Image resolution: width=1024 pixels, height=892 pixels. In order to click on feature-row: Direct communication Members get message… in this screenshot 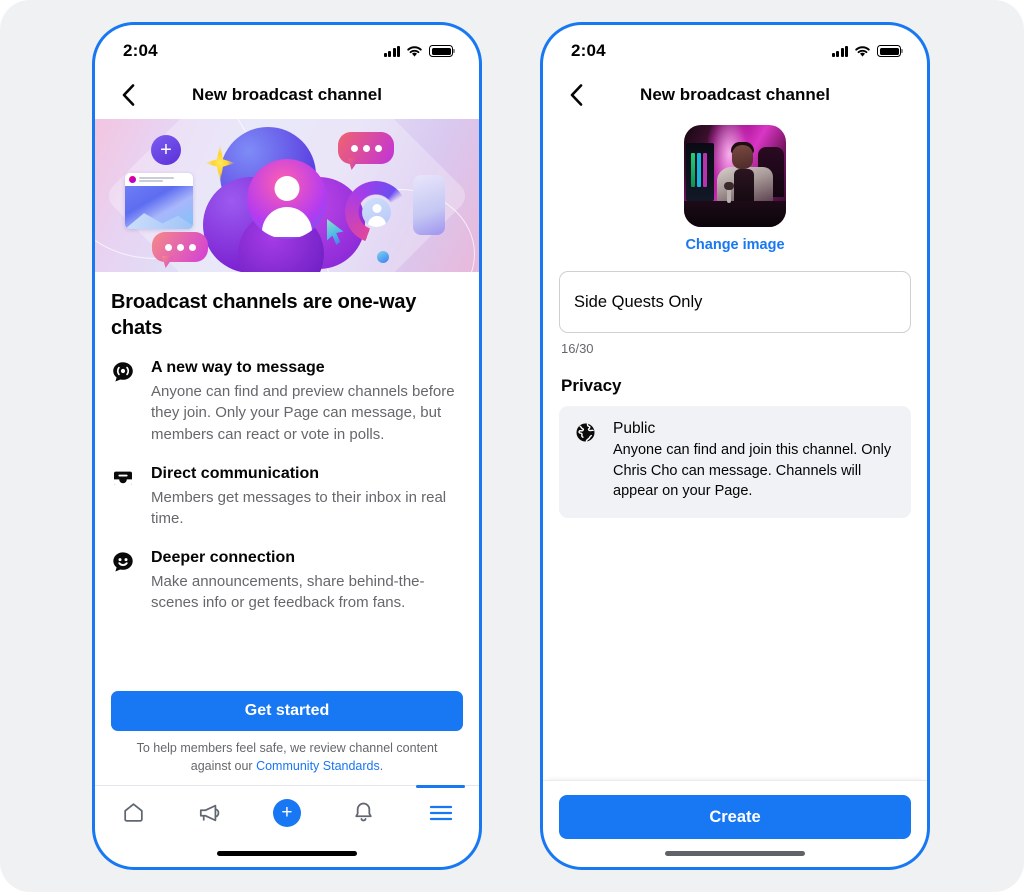, I will do `click(287, 501)`.